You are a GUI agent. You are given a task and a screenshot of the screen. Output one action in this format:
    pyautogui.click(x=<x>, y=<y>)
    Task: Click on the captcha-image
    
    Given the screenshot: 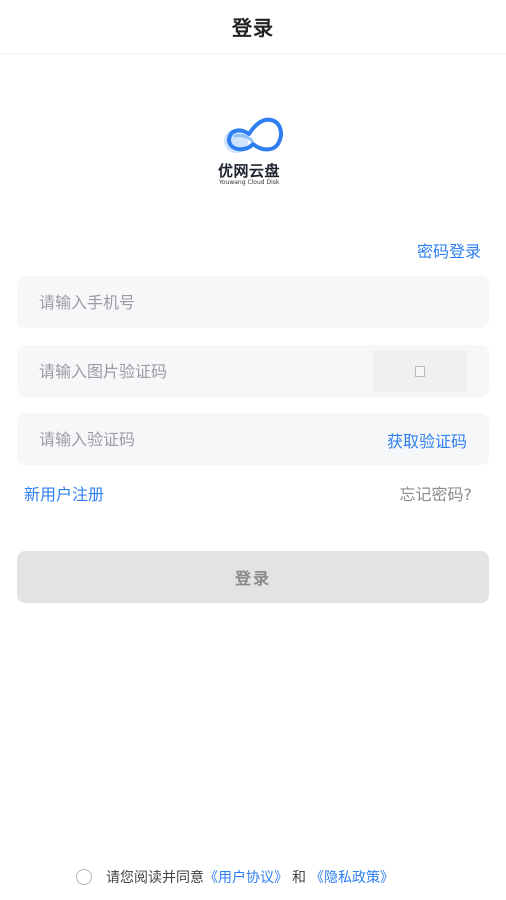 What is the action you would take?
    pyautogui.click(x=420, y=371)
    